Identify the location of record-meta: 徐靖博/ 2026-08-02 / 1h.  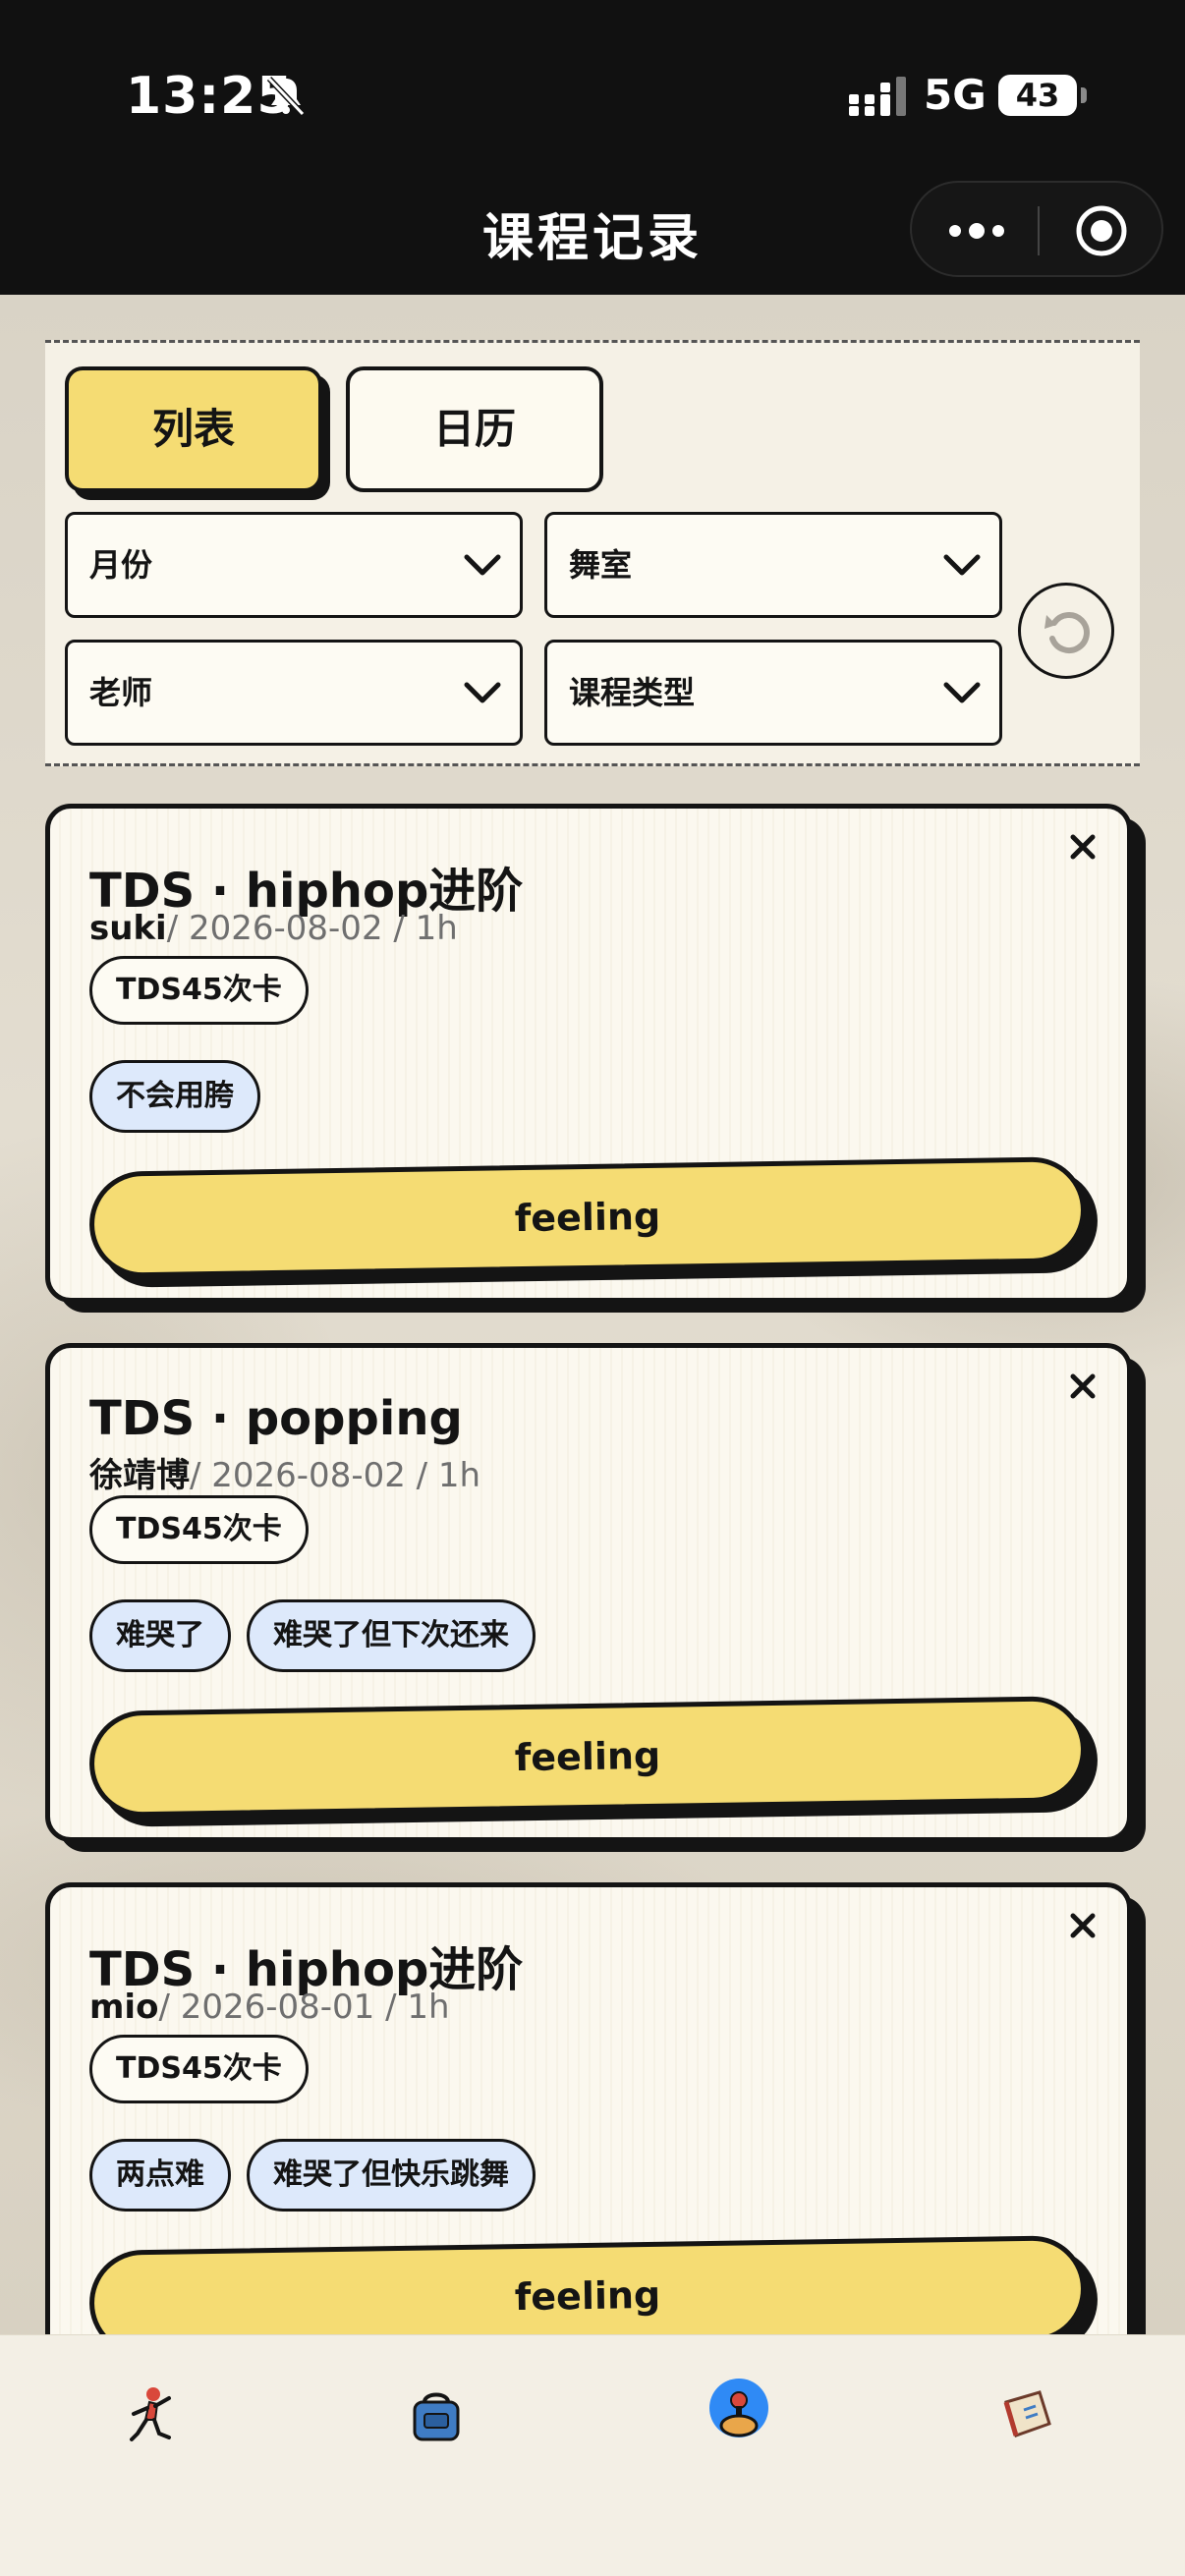
(285, 1472).